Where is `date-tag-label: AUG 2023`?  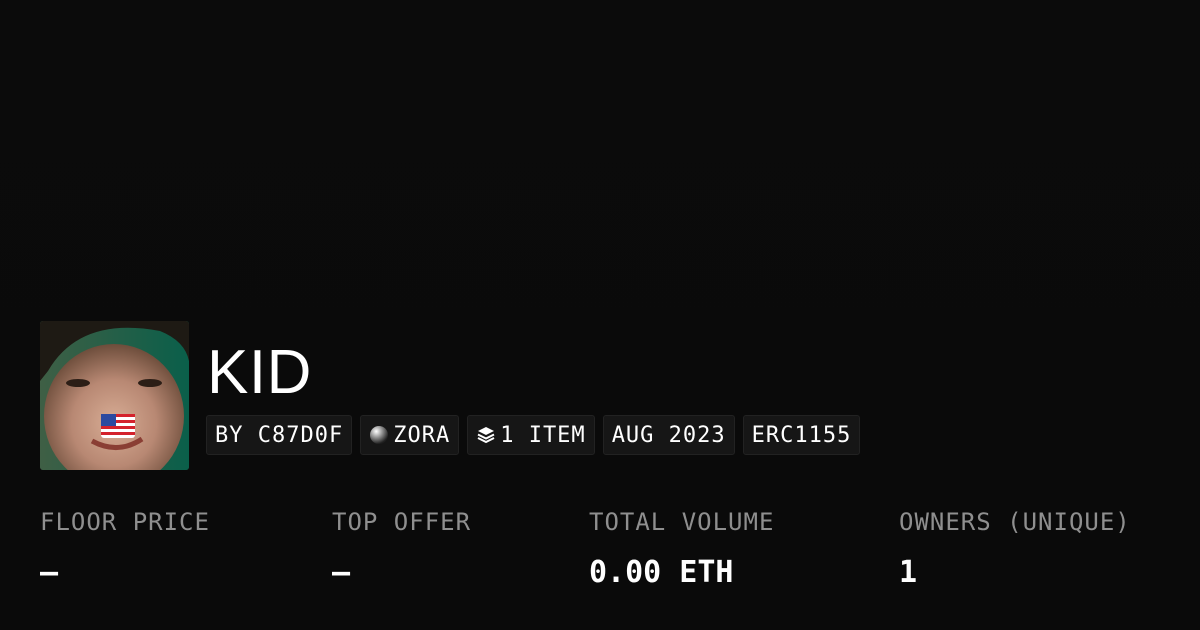
date-tag-label: AUG 2023 is located at coordinates (668, 435).